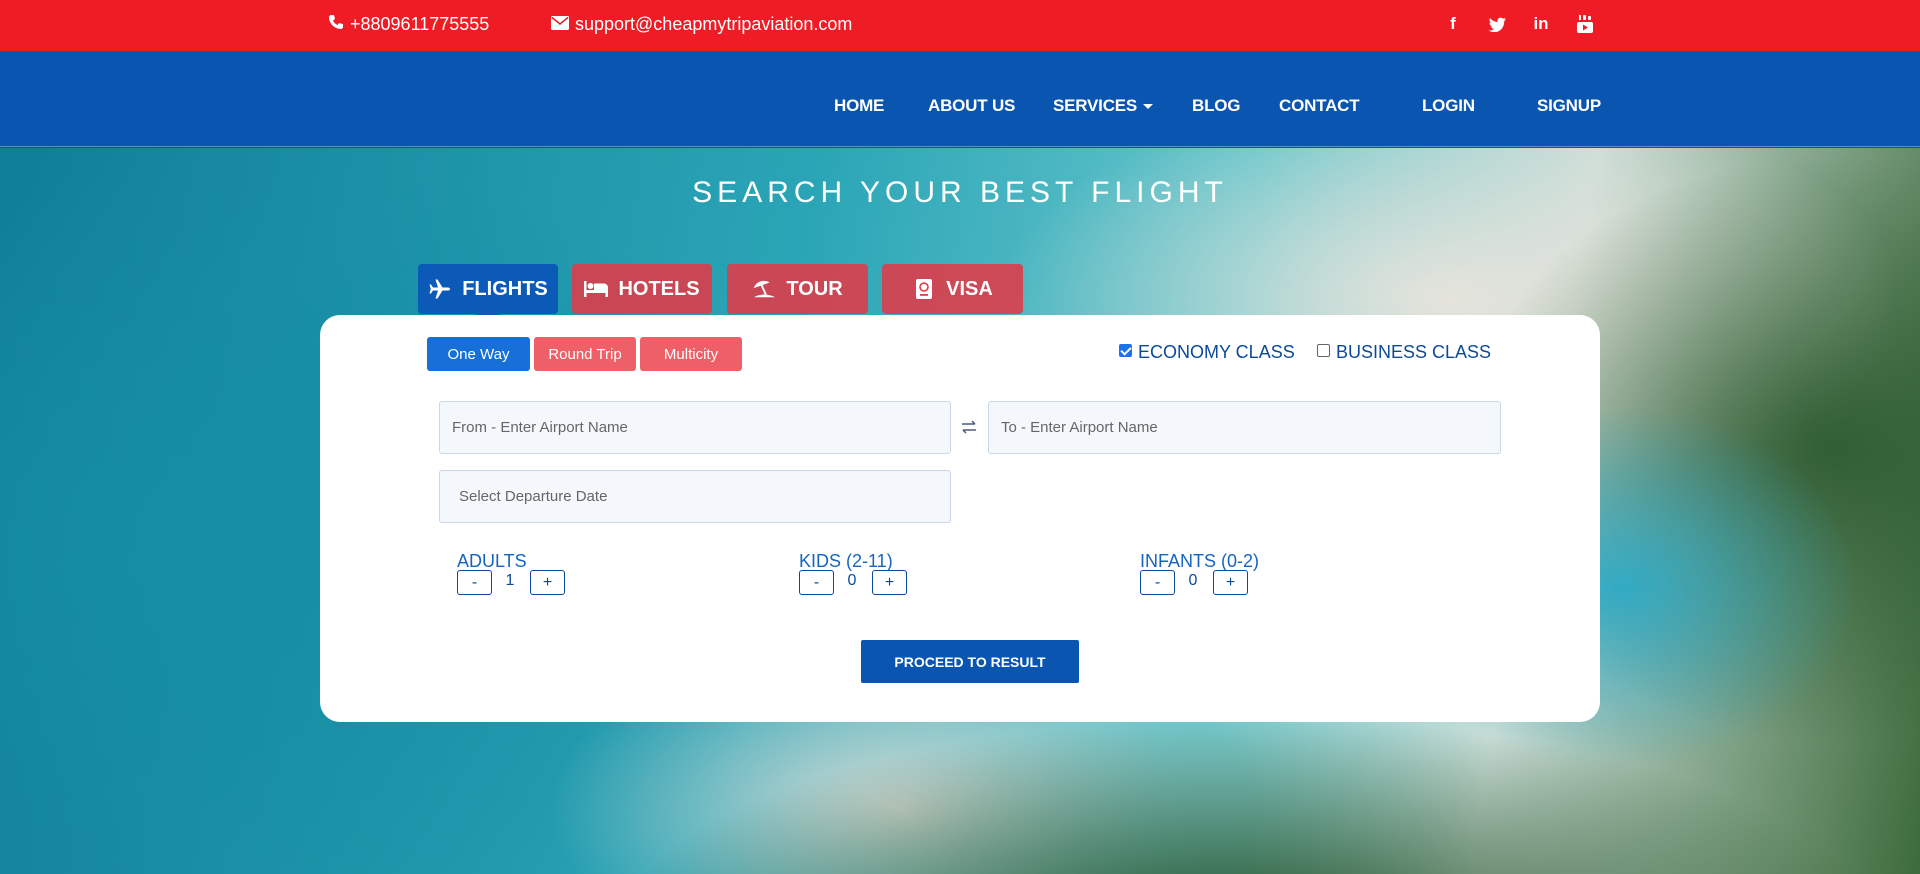  Describe the element at coordinates (1095, 105) in the screenshot. I see `nav-services-label: SERVICES` at that location.